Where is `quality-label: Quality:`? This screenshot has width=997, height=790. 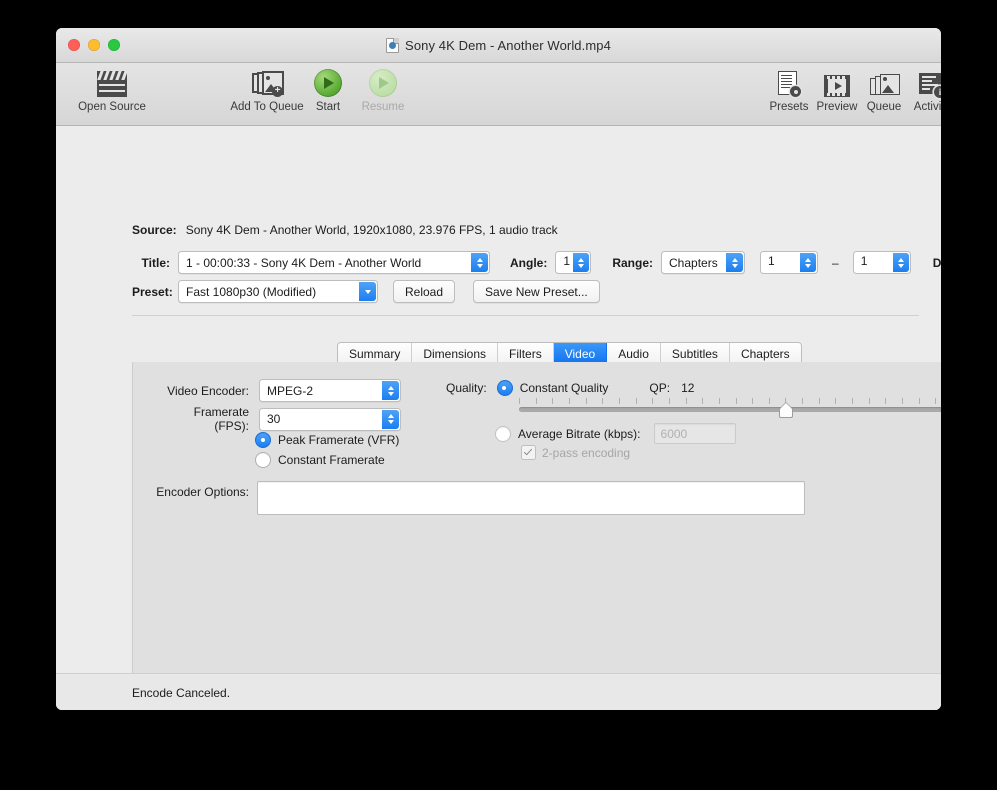
quality-label: Quality: is located at coordinates (466, 388).